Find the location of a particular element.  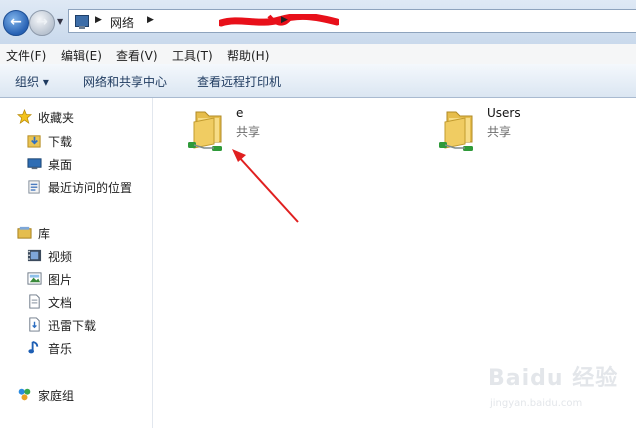

nav-label: 图片 is located at coordinates (60, 280).